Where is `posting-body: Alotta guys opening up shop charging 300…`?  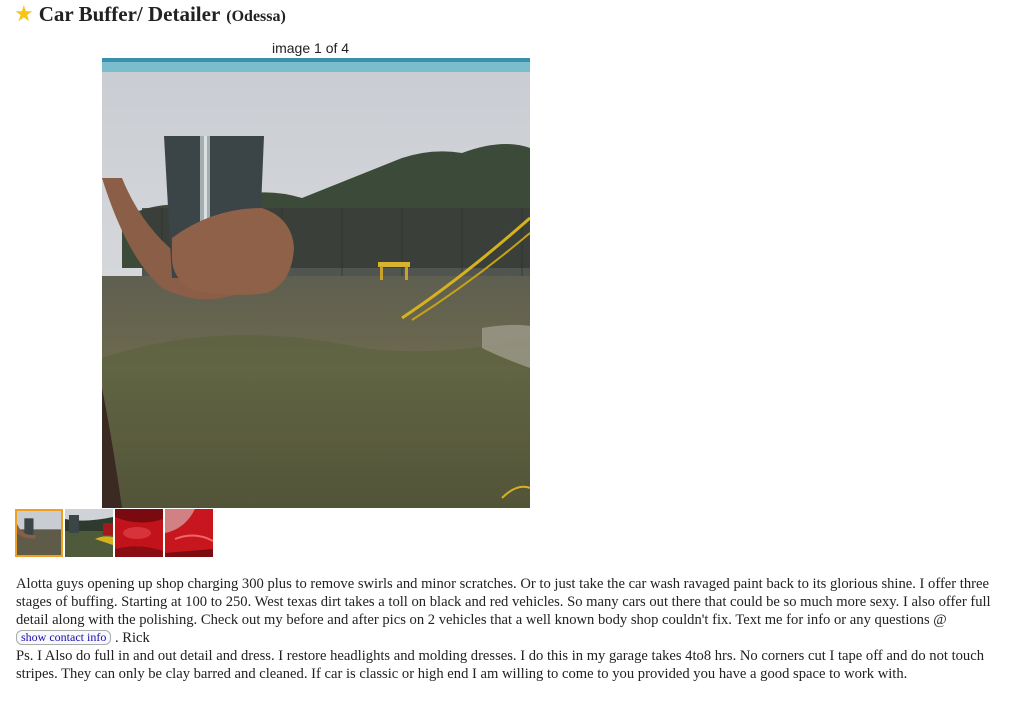
posting-body: Alotta guys opening up shop charging 300… is located at coordinates (508, 629).